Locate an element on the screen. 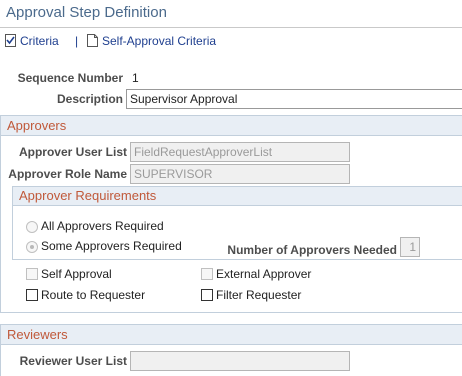 The width and height of the screenshot is (462, 376). all-approvers-required-radio is located at coordinates (32, 227).